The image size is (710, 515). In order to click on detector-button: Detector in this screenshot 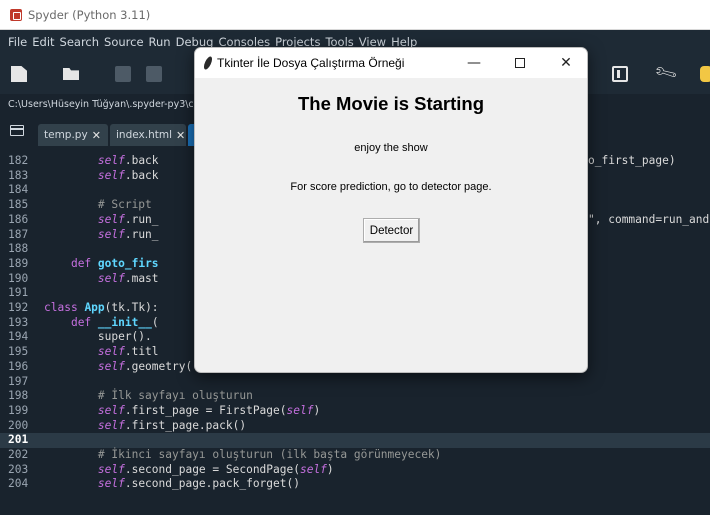, I will do `click(391, 230)`.